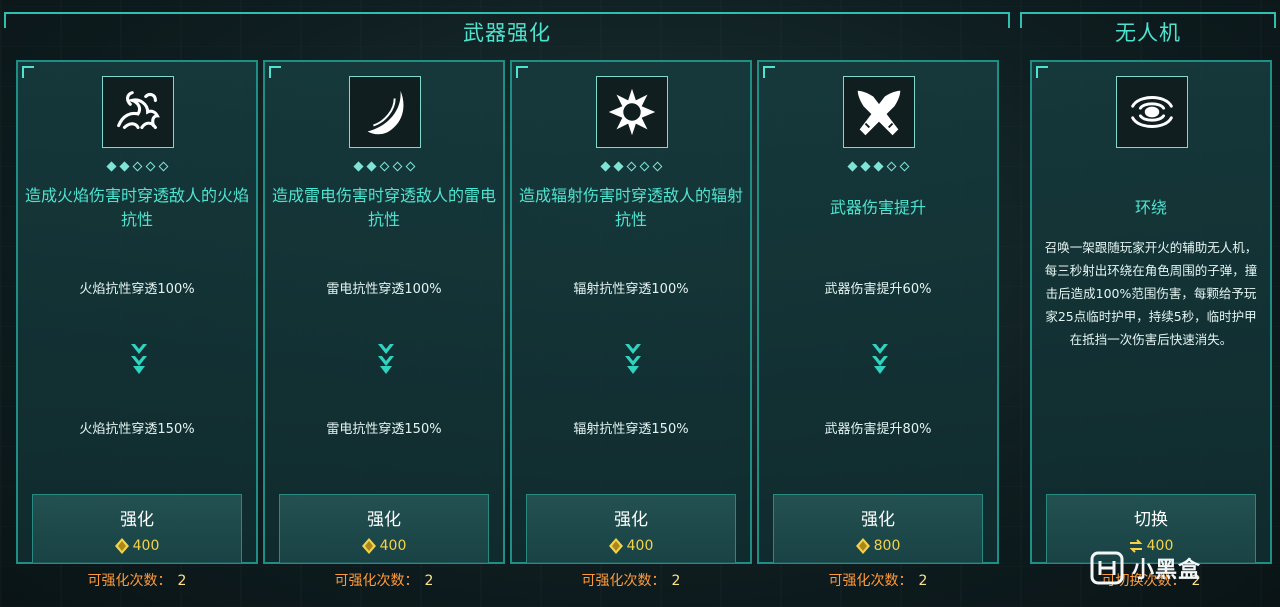  What do you see at coordinates (1167, 570) in the screenshot?
I see `watermark-text: 小黑盒` at bounding box center [1167, 570].